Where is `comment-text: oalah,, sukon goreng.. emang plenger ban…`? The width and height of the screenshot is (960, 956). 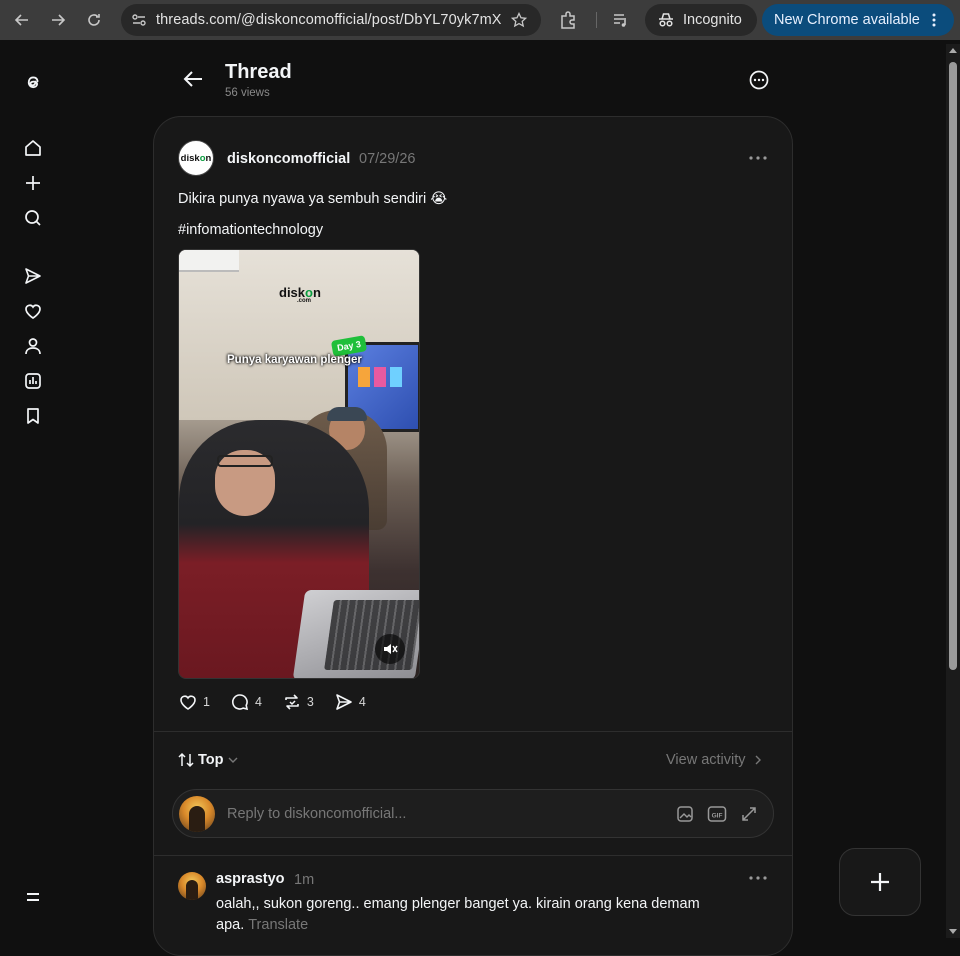
comment-text: oalah,, sukon goreng.. emang plenger ban… is located at coordinates (481, 915).